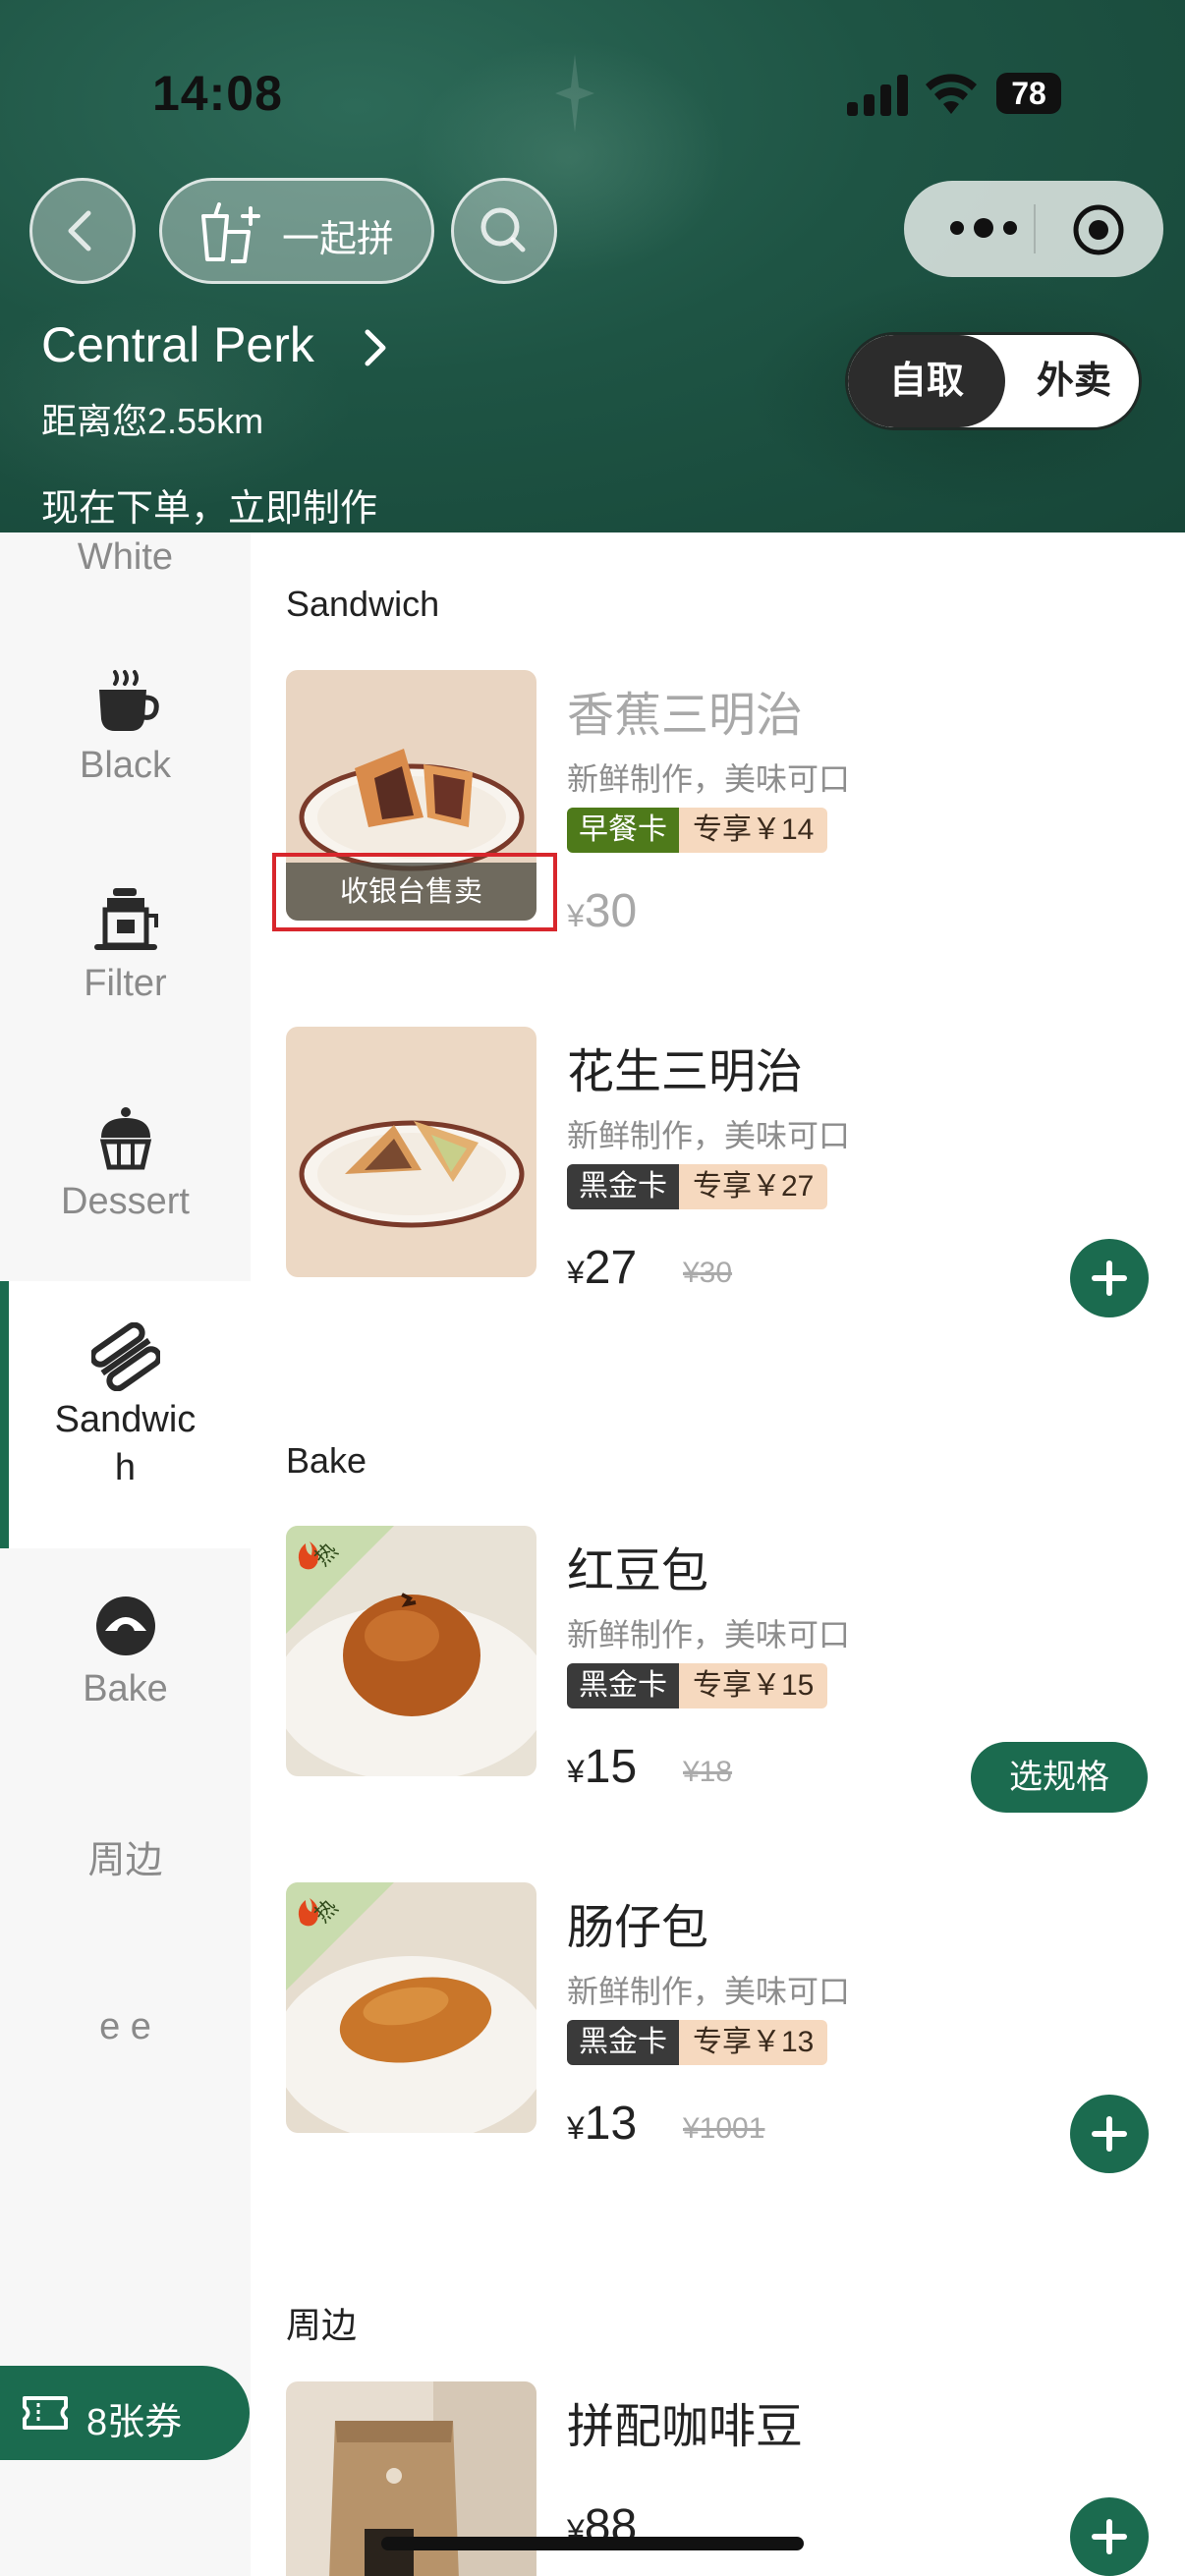  Describe the element at coordinates (126, 983) in the screenshot. I see `category-label: Filter` at that location.